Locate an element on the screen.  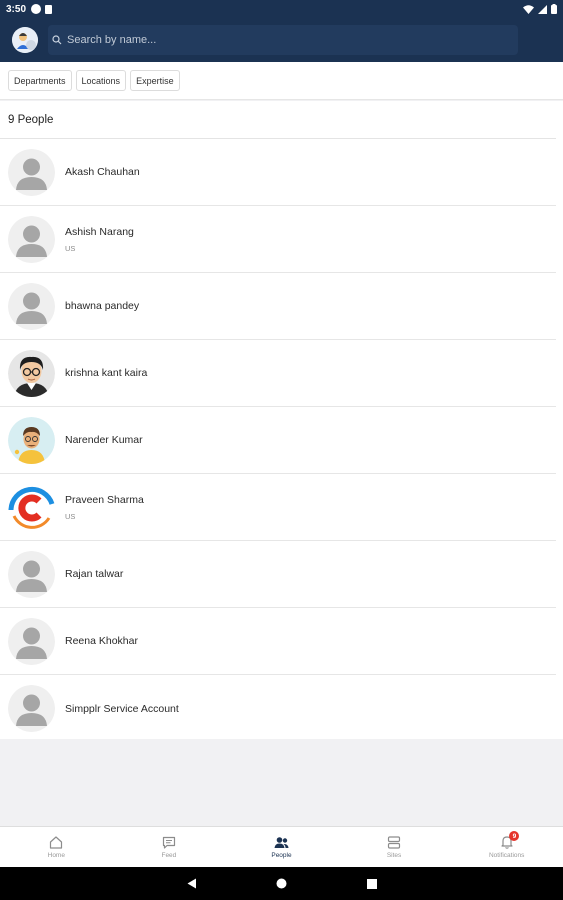
person-row: Simpplr Service Account is located at coordinates (278, 708).